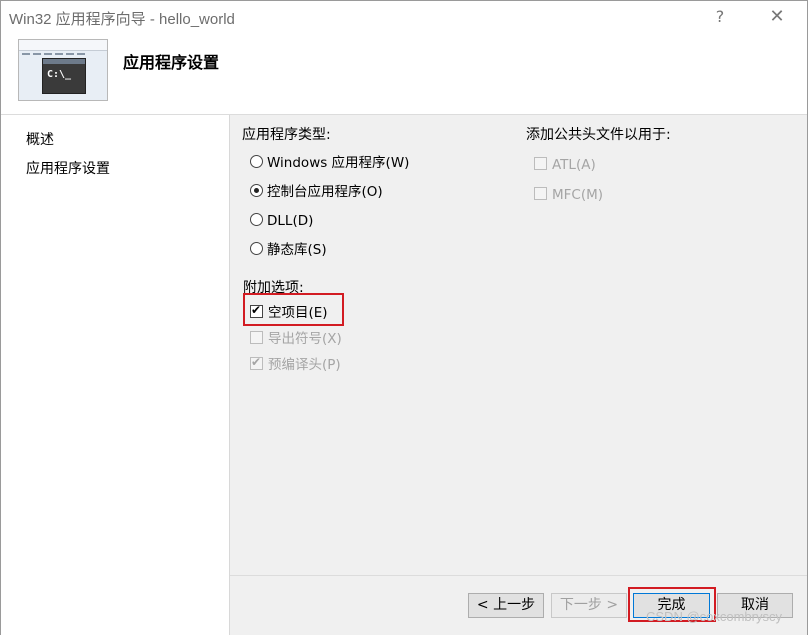 This screenshot has width=808, height=635. Describe the element at coordinates (598, 135) in the screenshot. I see `common-headers-label: 添加公共头文件以用于:` at that location.